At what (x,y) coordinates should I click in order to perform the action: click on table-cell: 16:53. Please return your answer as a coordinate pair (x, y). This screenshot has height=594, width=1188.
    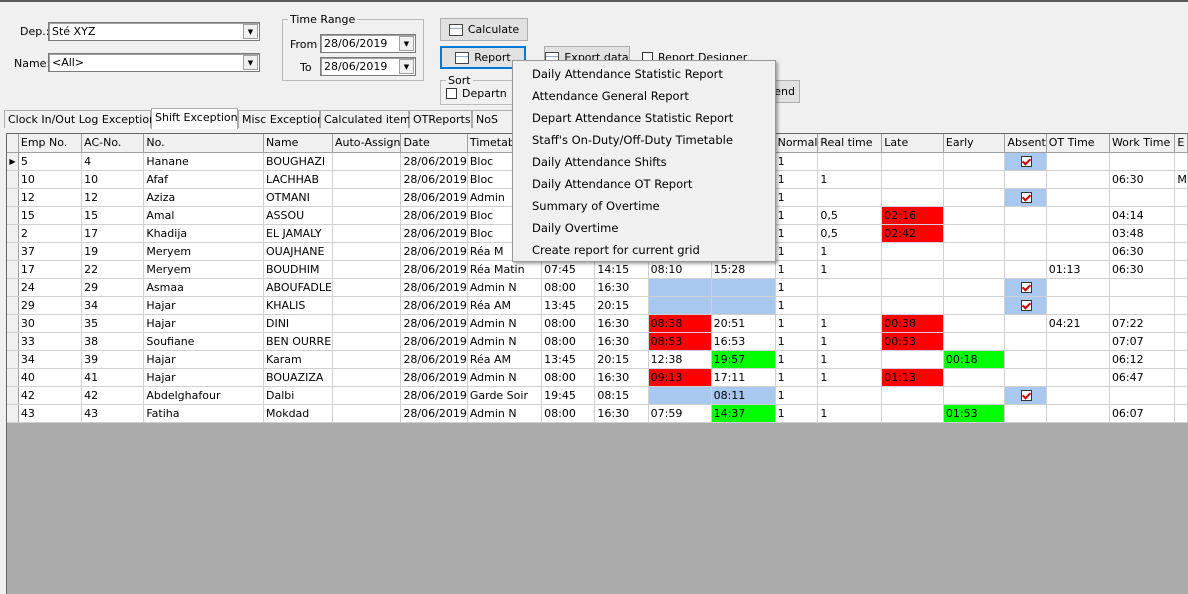
    Looking at the image, I should click on (743, 341).